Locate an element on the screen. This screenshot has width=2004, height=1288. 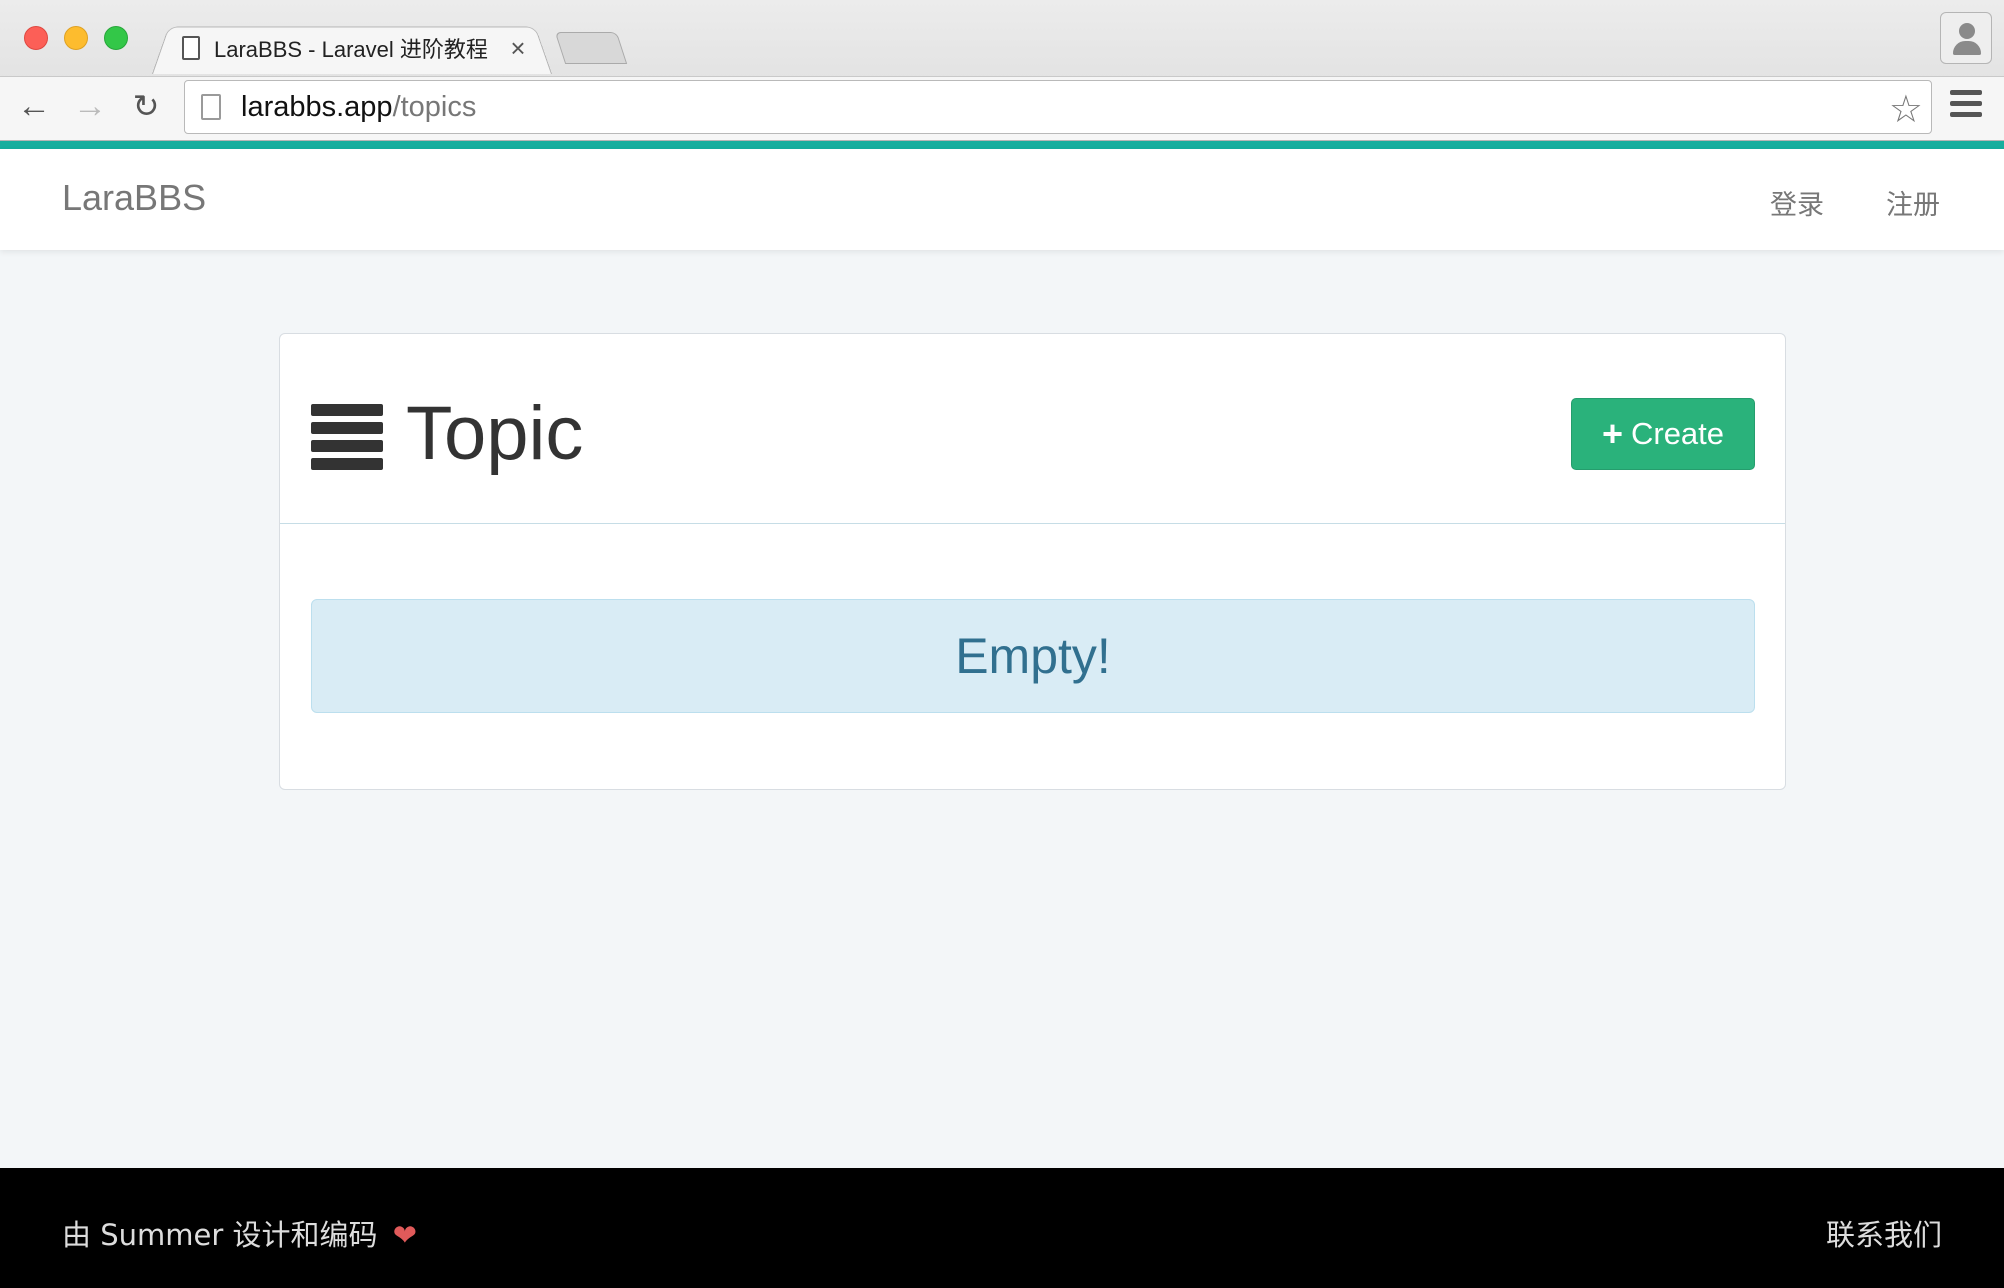
tab-title: LaraBBS - Laravel 进阶教程 is located at coordinates (351, 49).